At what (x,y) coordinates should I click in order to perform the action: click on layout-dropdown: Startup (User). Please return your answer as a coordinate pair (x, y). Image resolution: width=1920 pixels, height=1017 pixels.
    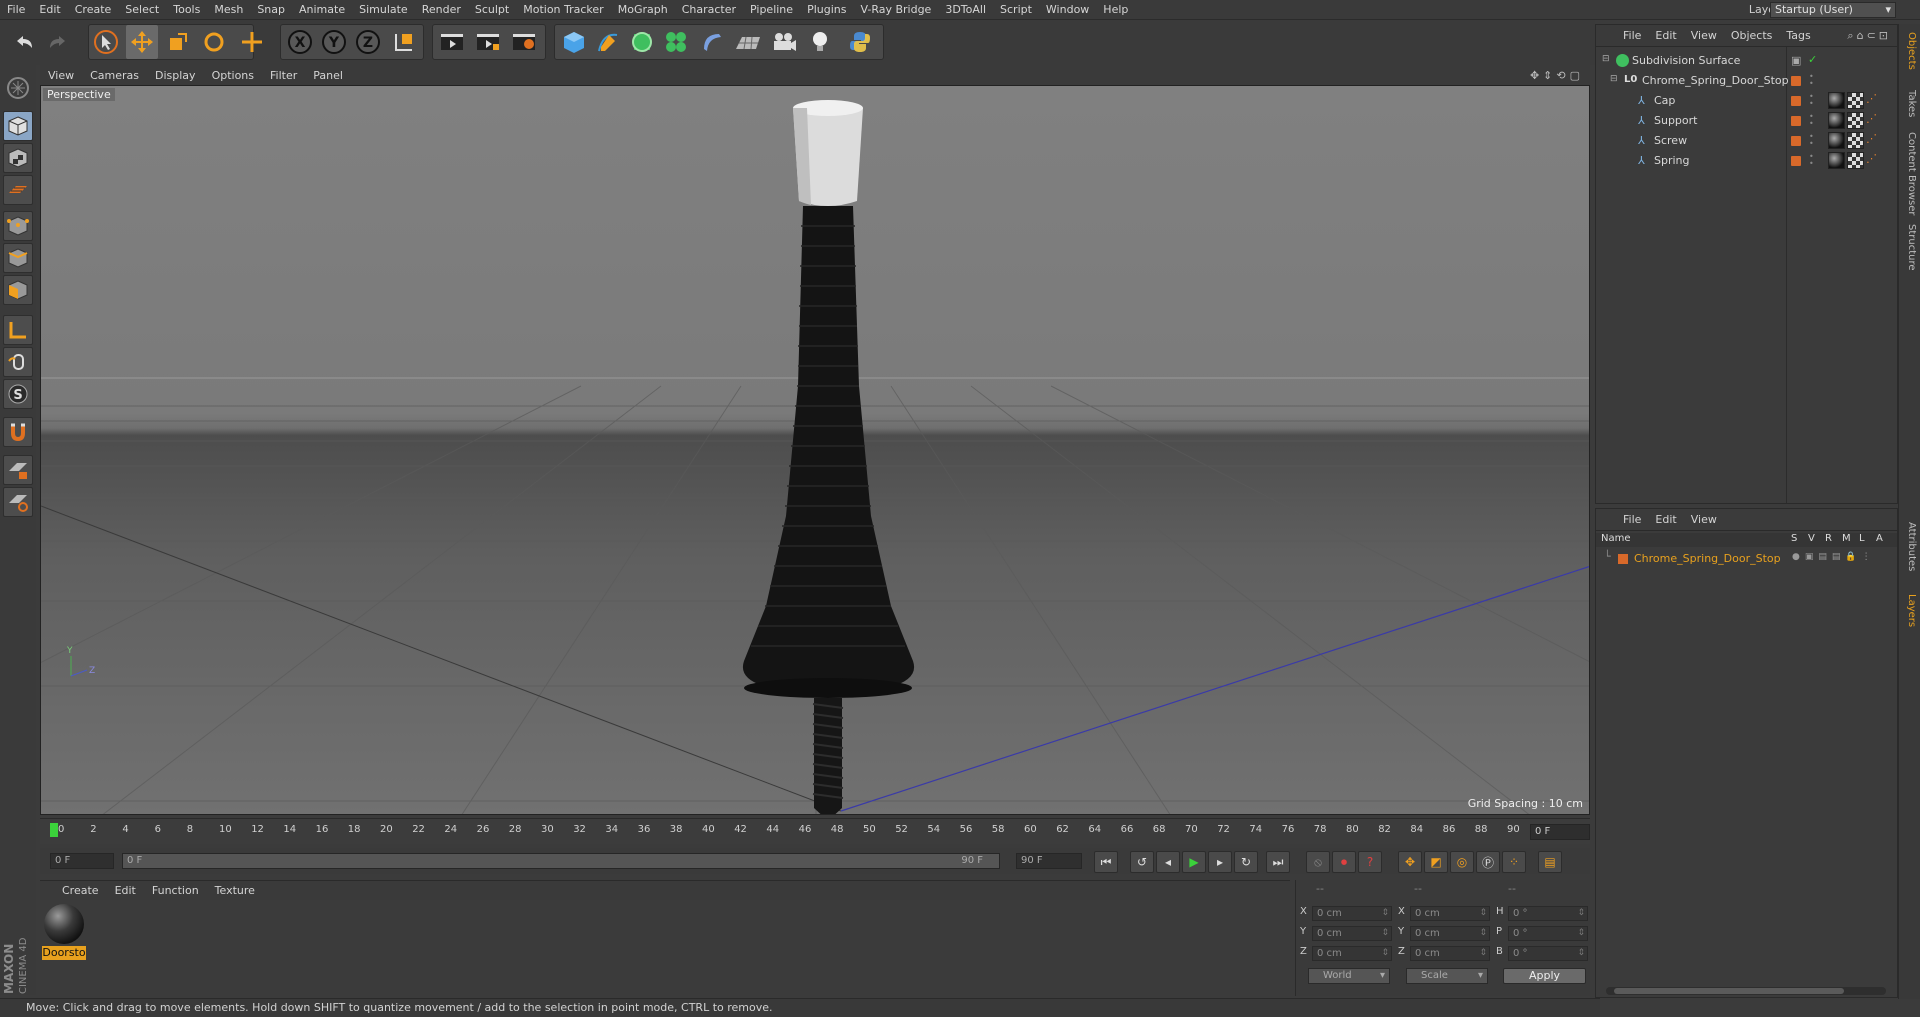
    Looking at the image, I should click on (1833, 10).